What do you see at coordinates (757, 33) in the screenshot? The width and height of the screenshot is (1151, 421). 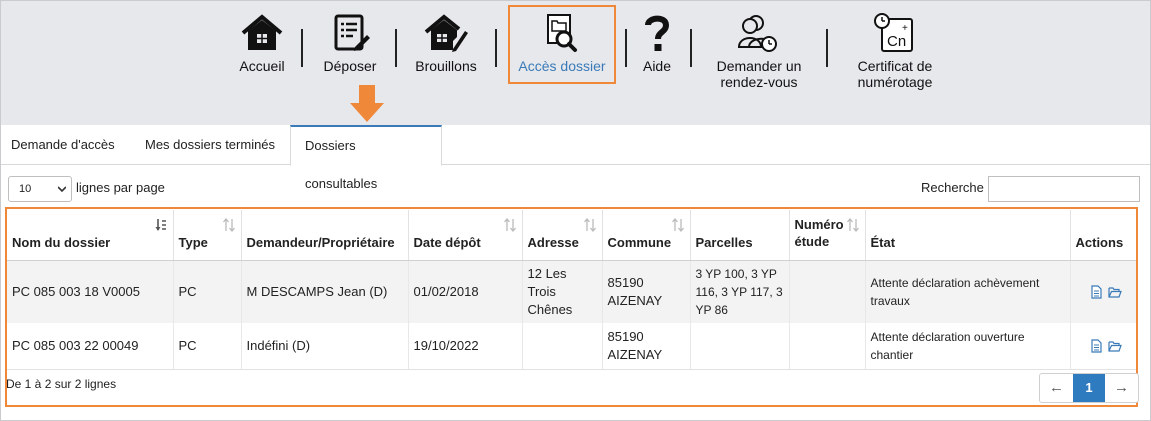 I see `user-clock-icon` at bounding box center [757, 33].